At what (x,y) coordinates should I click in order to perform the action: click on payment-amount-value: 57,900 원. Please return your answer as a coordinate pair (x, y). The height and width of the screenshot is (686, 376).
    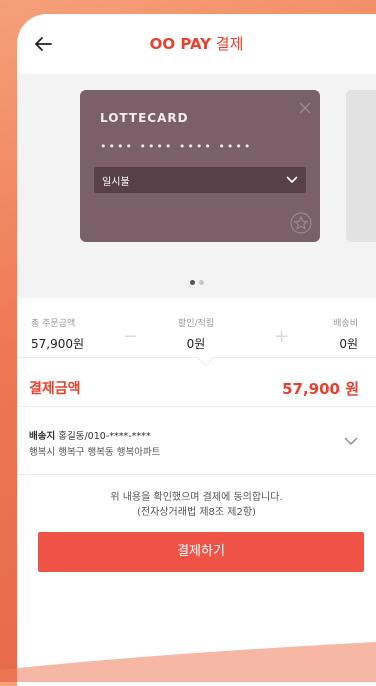
    Looking at the image, I should click on (320, 389).